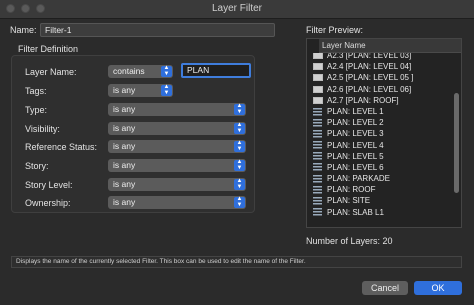  I want to click on list-item: PLAN: LEVEL 6, so click(379, 167).